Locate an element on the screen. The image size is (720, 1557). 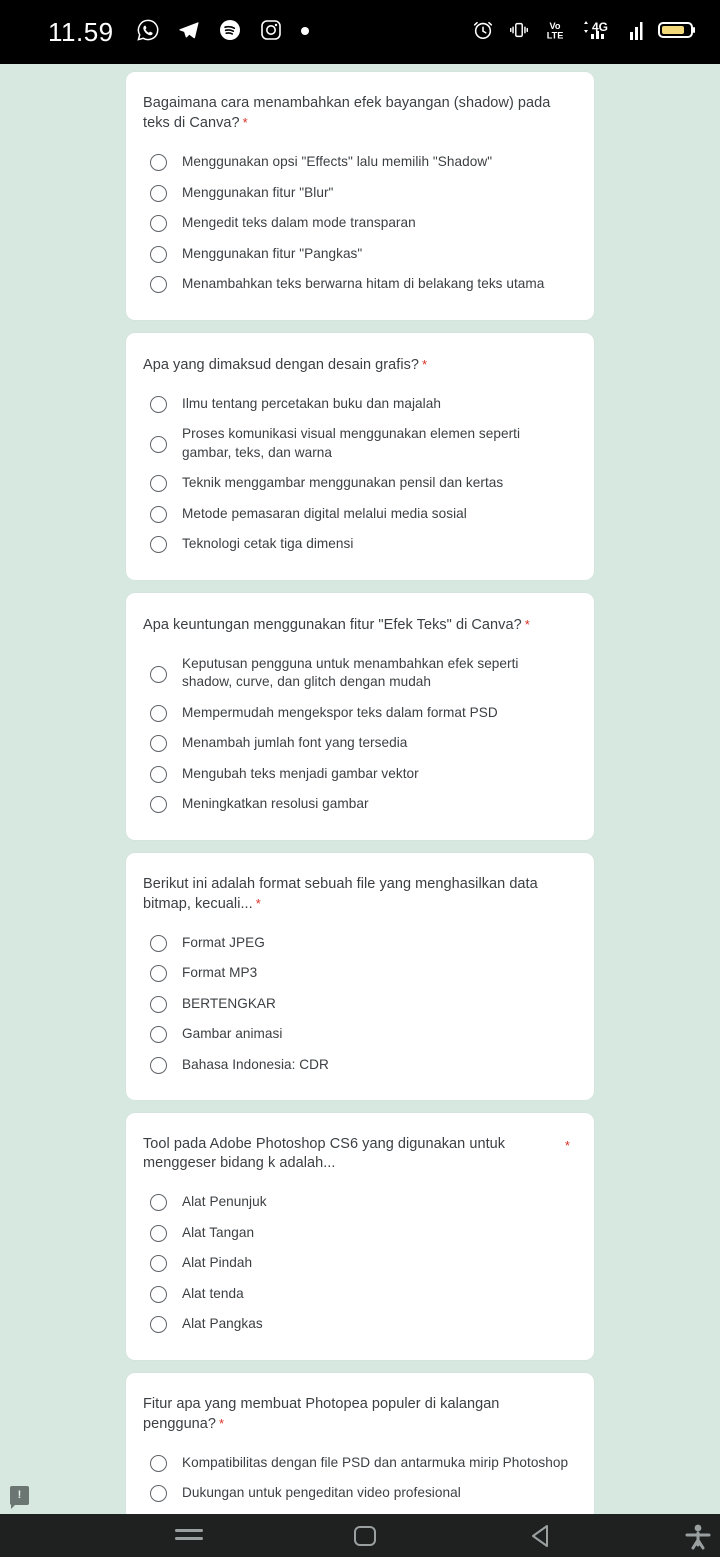
radio-option: Alat Pindah is located at coordinates (356, 1263).